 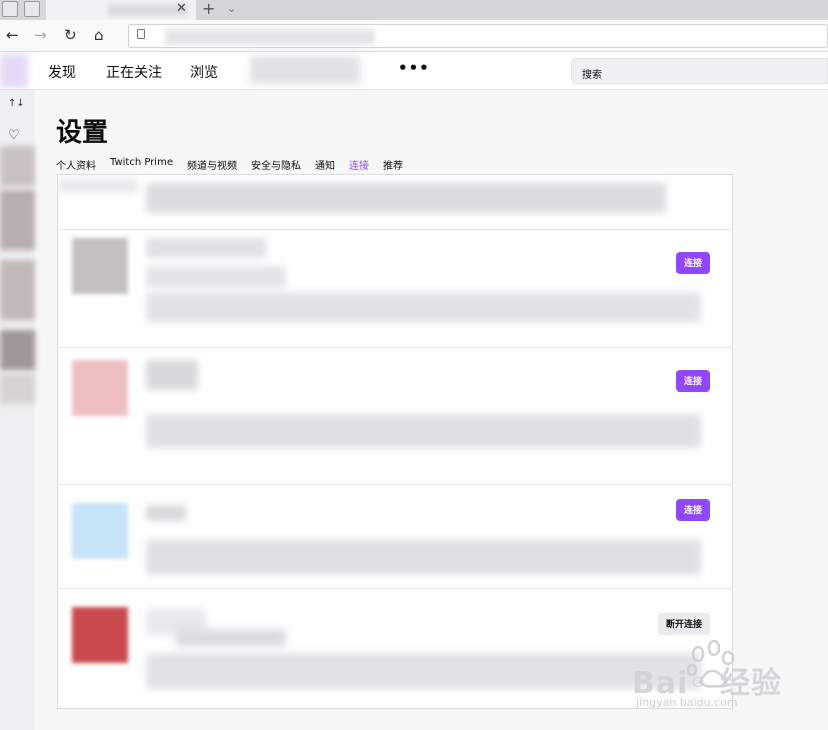 I want to click on nav-following: 正在关注, so click(x=134, y=72).